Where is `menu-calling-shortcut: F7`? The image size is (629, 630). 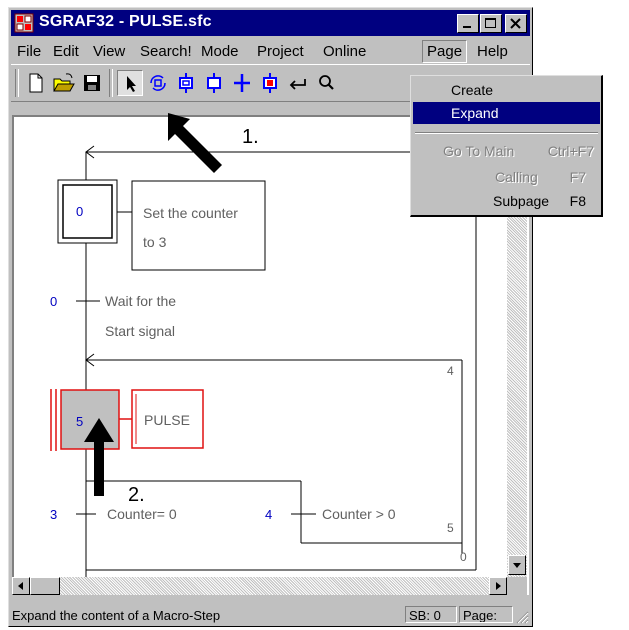
menu-calling-shortcut: F7 is located at coordinates (577, 177).